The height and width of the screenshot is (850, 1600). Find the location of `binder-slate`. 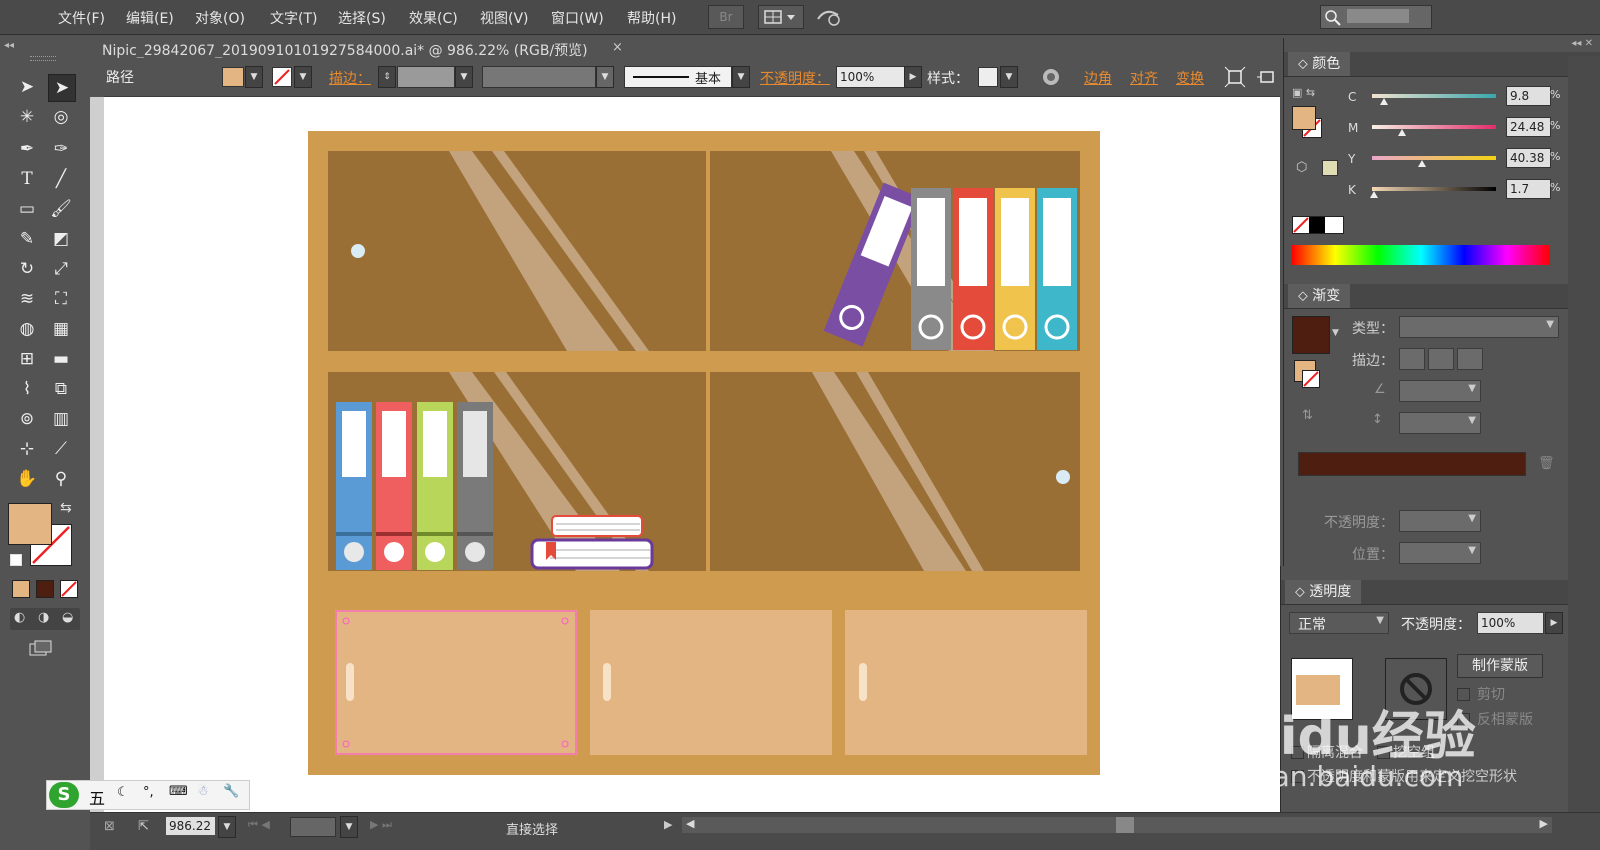

binder-slate is located at coordinates (475, 486).